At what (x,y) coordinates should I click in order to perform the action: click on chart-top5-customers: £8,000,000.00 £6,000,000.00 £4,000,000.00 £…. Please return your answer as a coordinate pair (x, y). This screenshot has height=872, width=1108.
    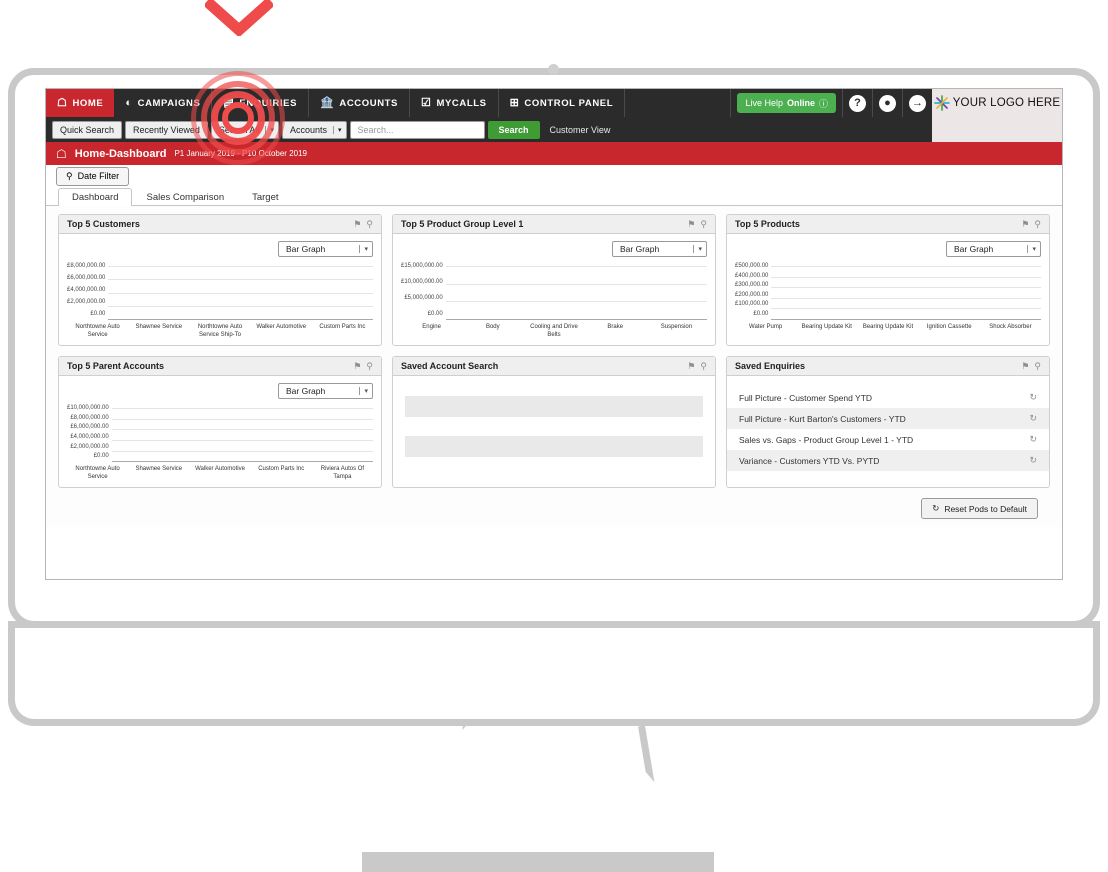
    Looking at the image, I should click on (220, 291).